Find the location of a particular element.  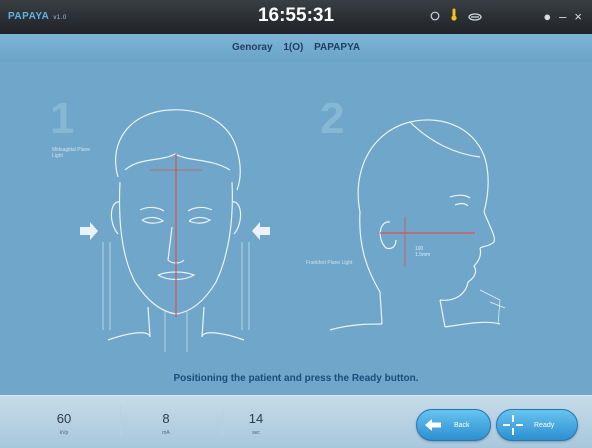

settings-button: ● is located at coordinates (547, 16).